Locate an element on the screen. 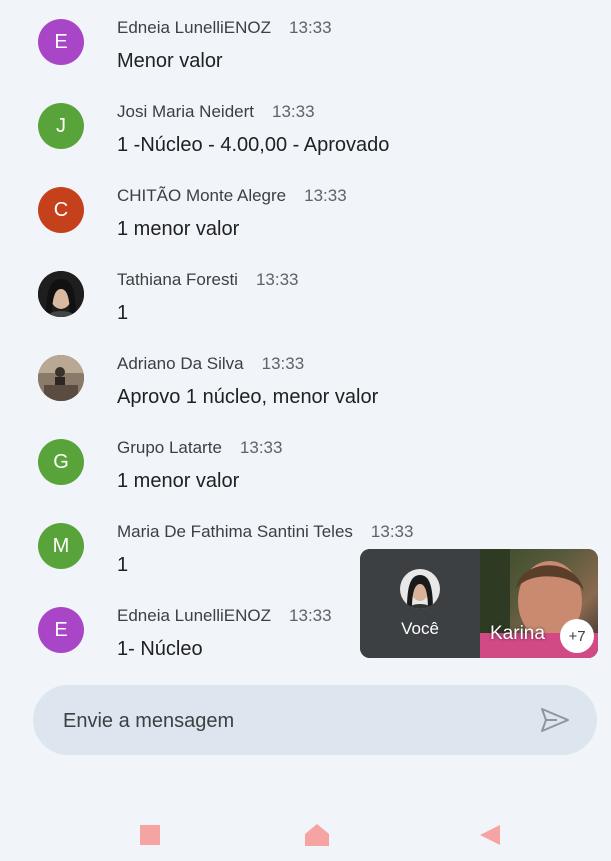  message-sender: Tathiana Foresti 13:33 is located at coordinates (208, 279).